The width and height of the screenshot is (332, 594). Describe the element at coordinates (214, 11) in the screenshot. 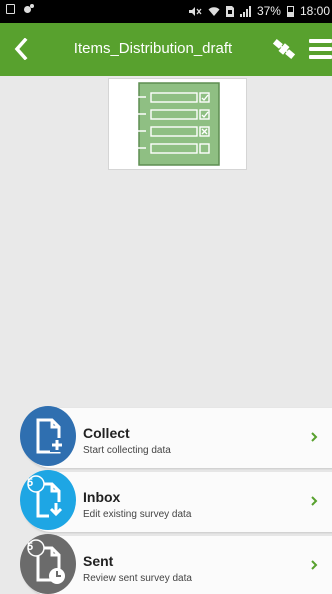

I see `wifi-icon` at that location.